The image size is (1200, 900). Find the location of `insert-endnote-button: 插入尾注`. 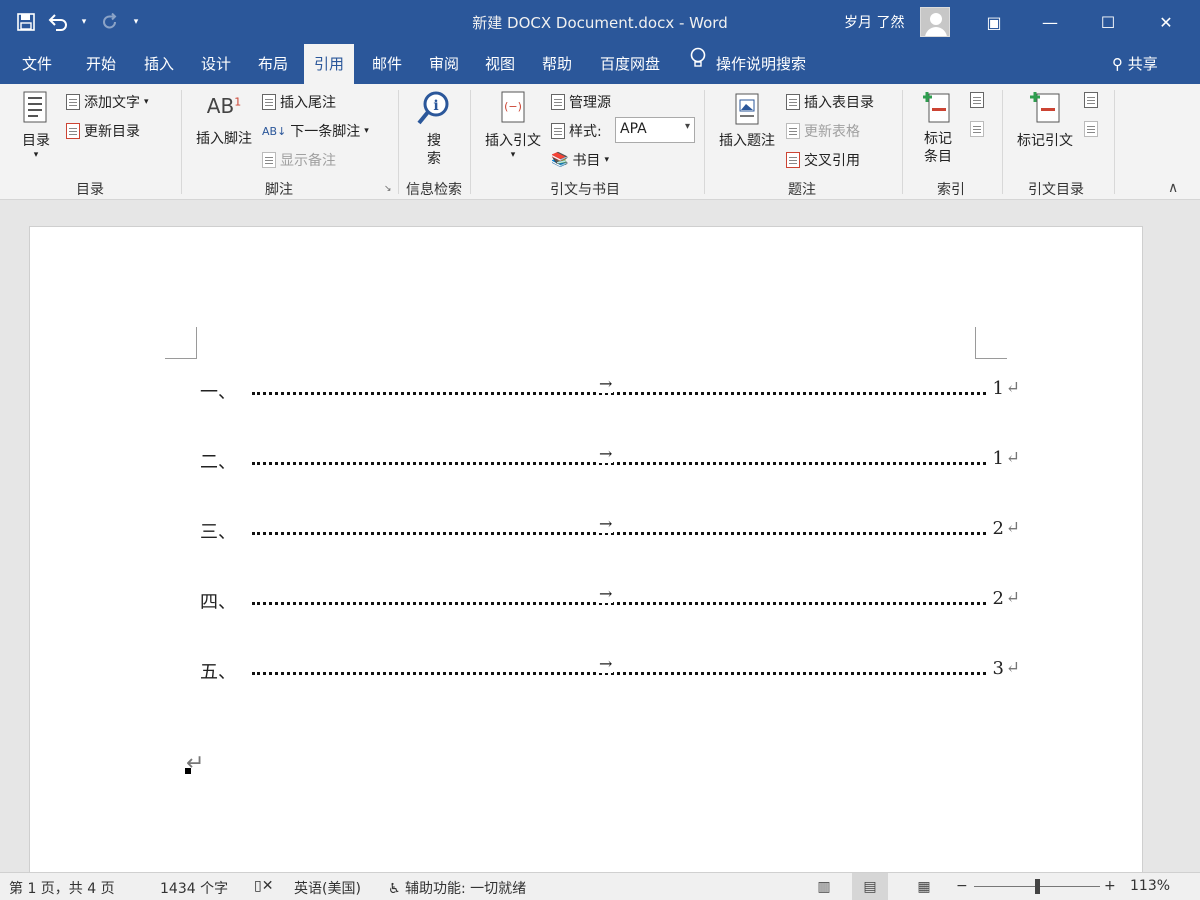

insert-endnote-button: 插入尾注 is located at coordinates (299, 102).